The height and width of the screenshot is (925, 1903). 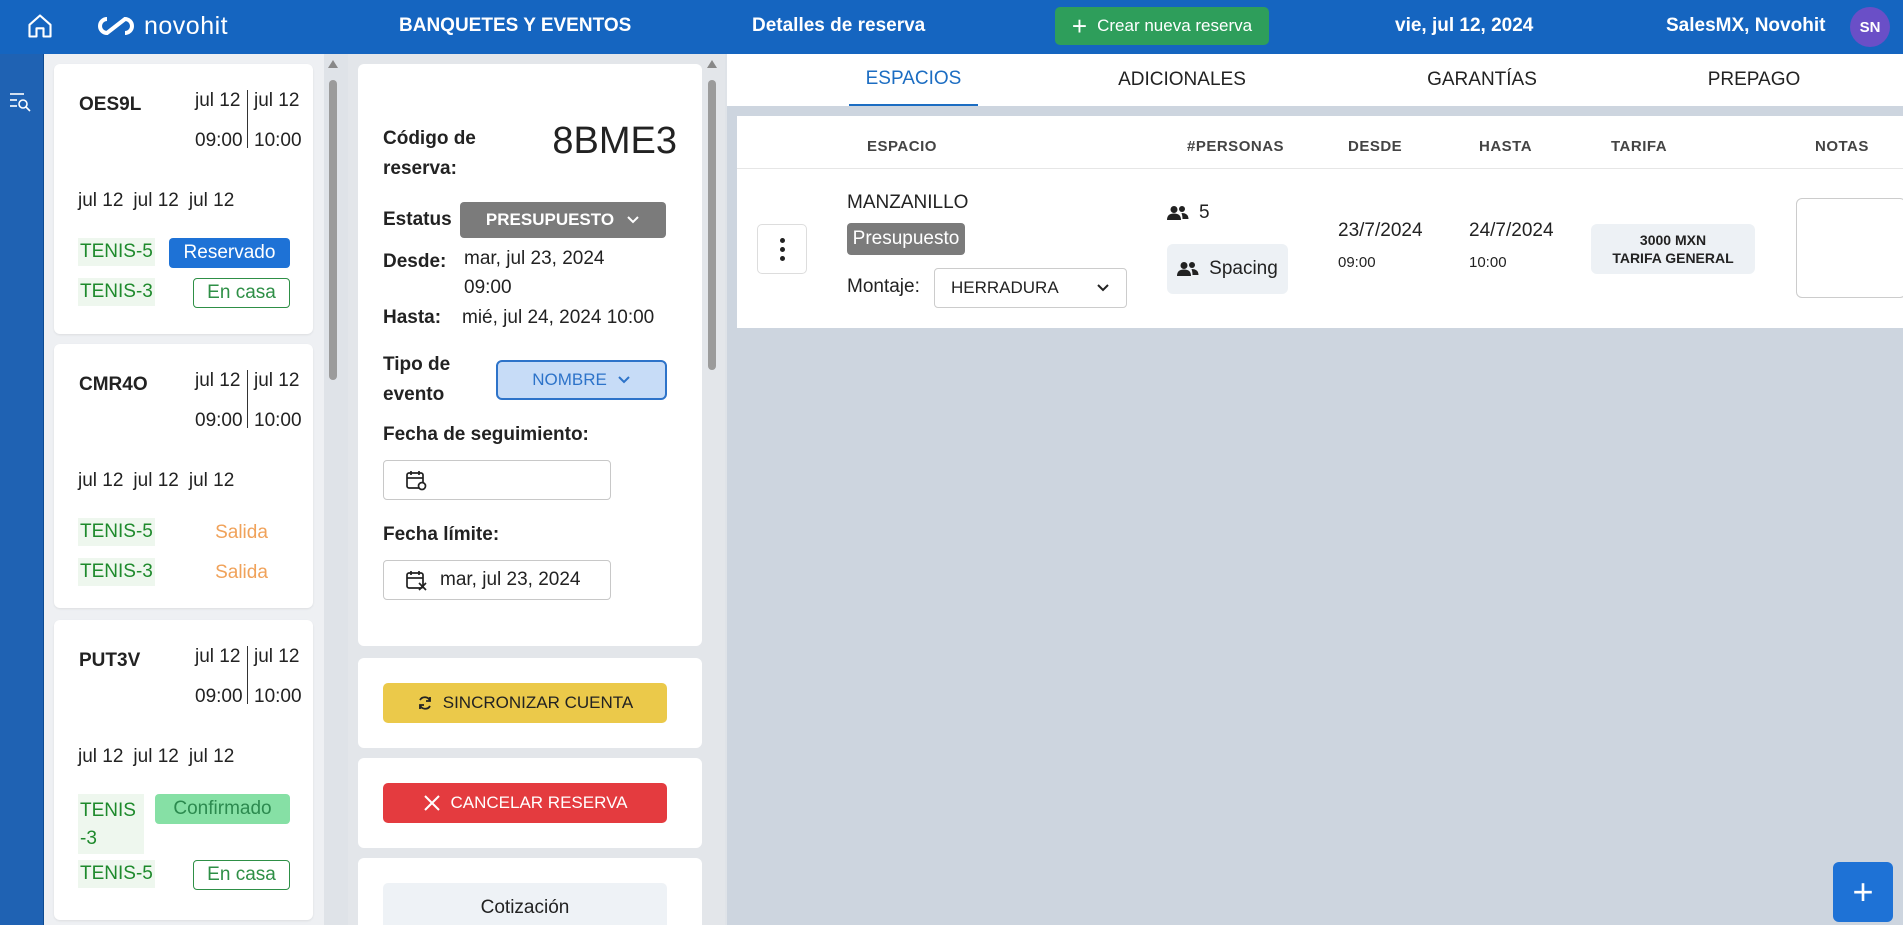 I want to click on current-date: vie, jul 12, 2024, so click(x=1464, y=25).